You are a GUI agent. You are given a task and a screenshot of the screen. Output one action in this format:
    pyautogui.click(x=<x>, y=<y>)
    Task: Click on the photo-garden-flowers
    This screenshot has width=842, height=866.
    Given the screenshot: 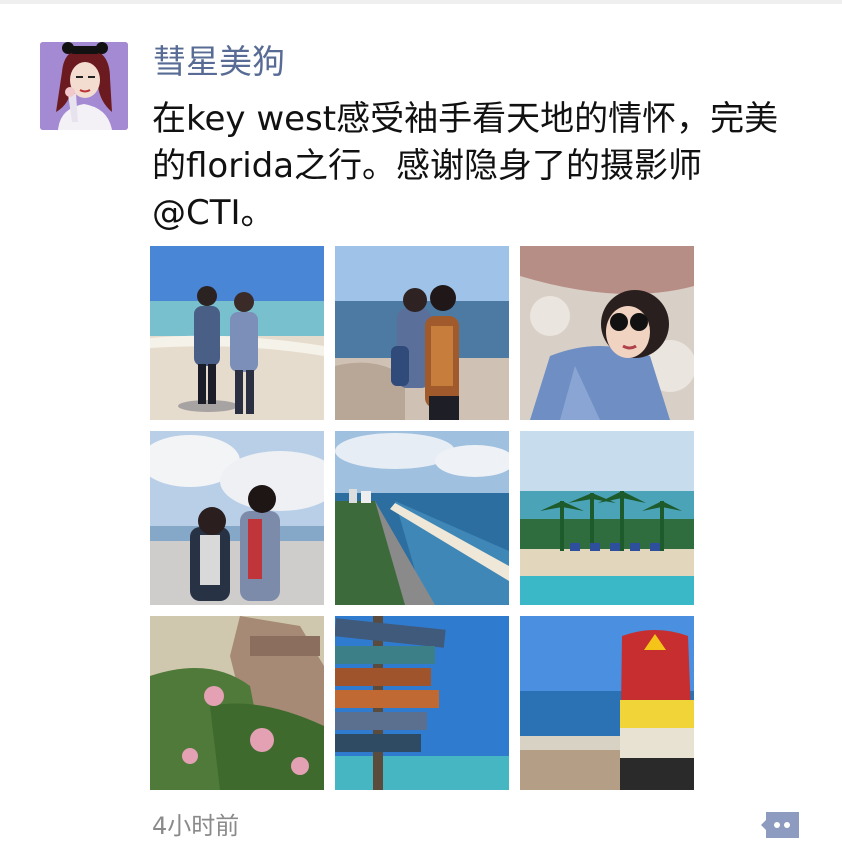 What is the action you would take?
    pyautogui.click(x=237, y=703)
    